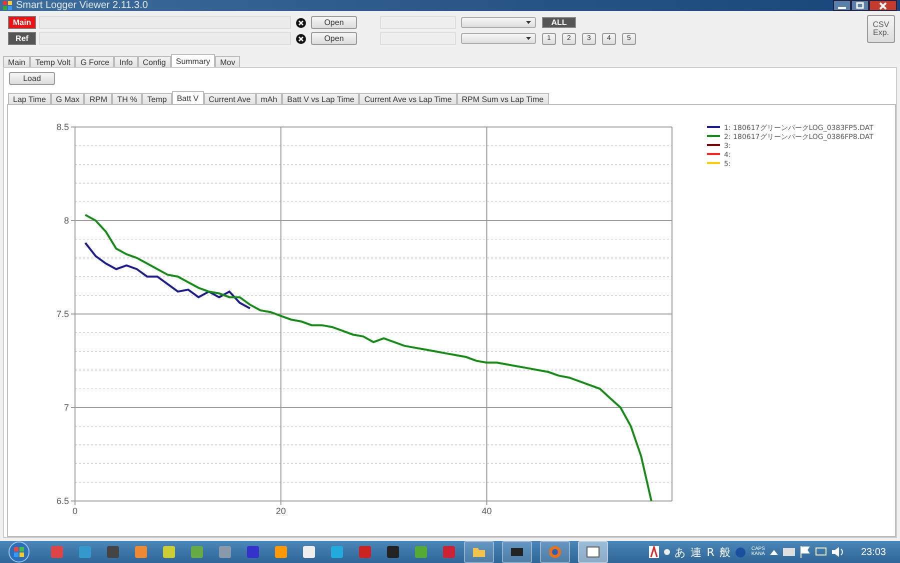  I want to click on x-tick-label: 40, so click(487, 511).